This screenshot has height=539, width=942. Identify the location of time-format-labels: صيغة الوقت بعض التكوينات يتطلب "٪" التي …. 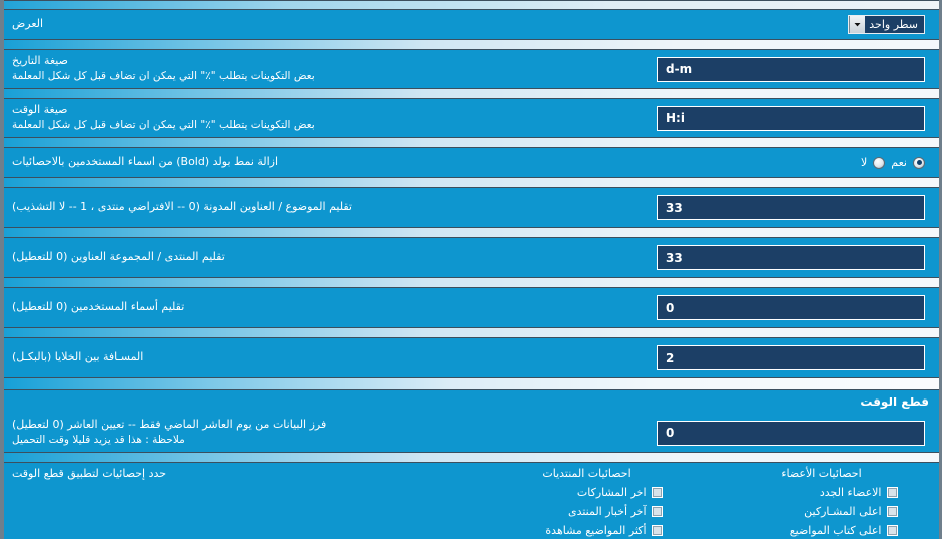
(236, 117).